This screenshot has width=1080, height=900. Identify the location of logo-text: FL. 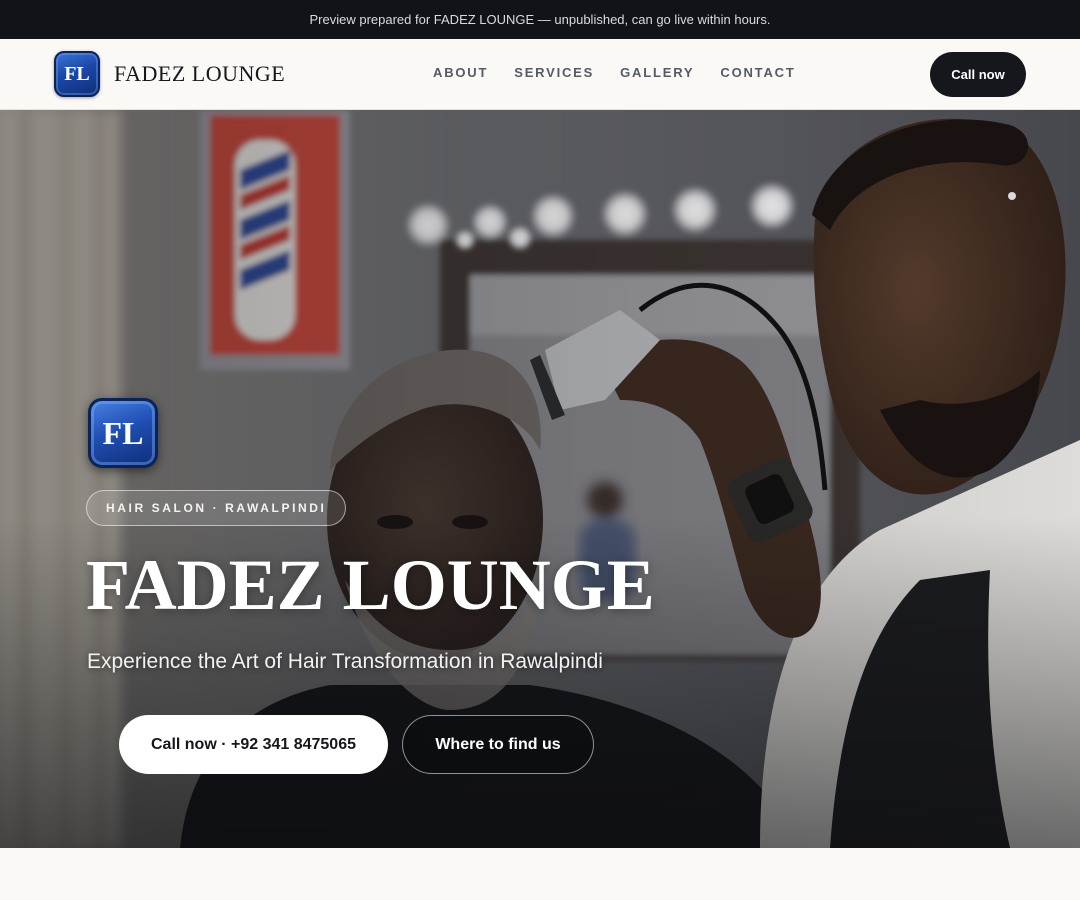
(77, 73).